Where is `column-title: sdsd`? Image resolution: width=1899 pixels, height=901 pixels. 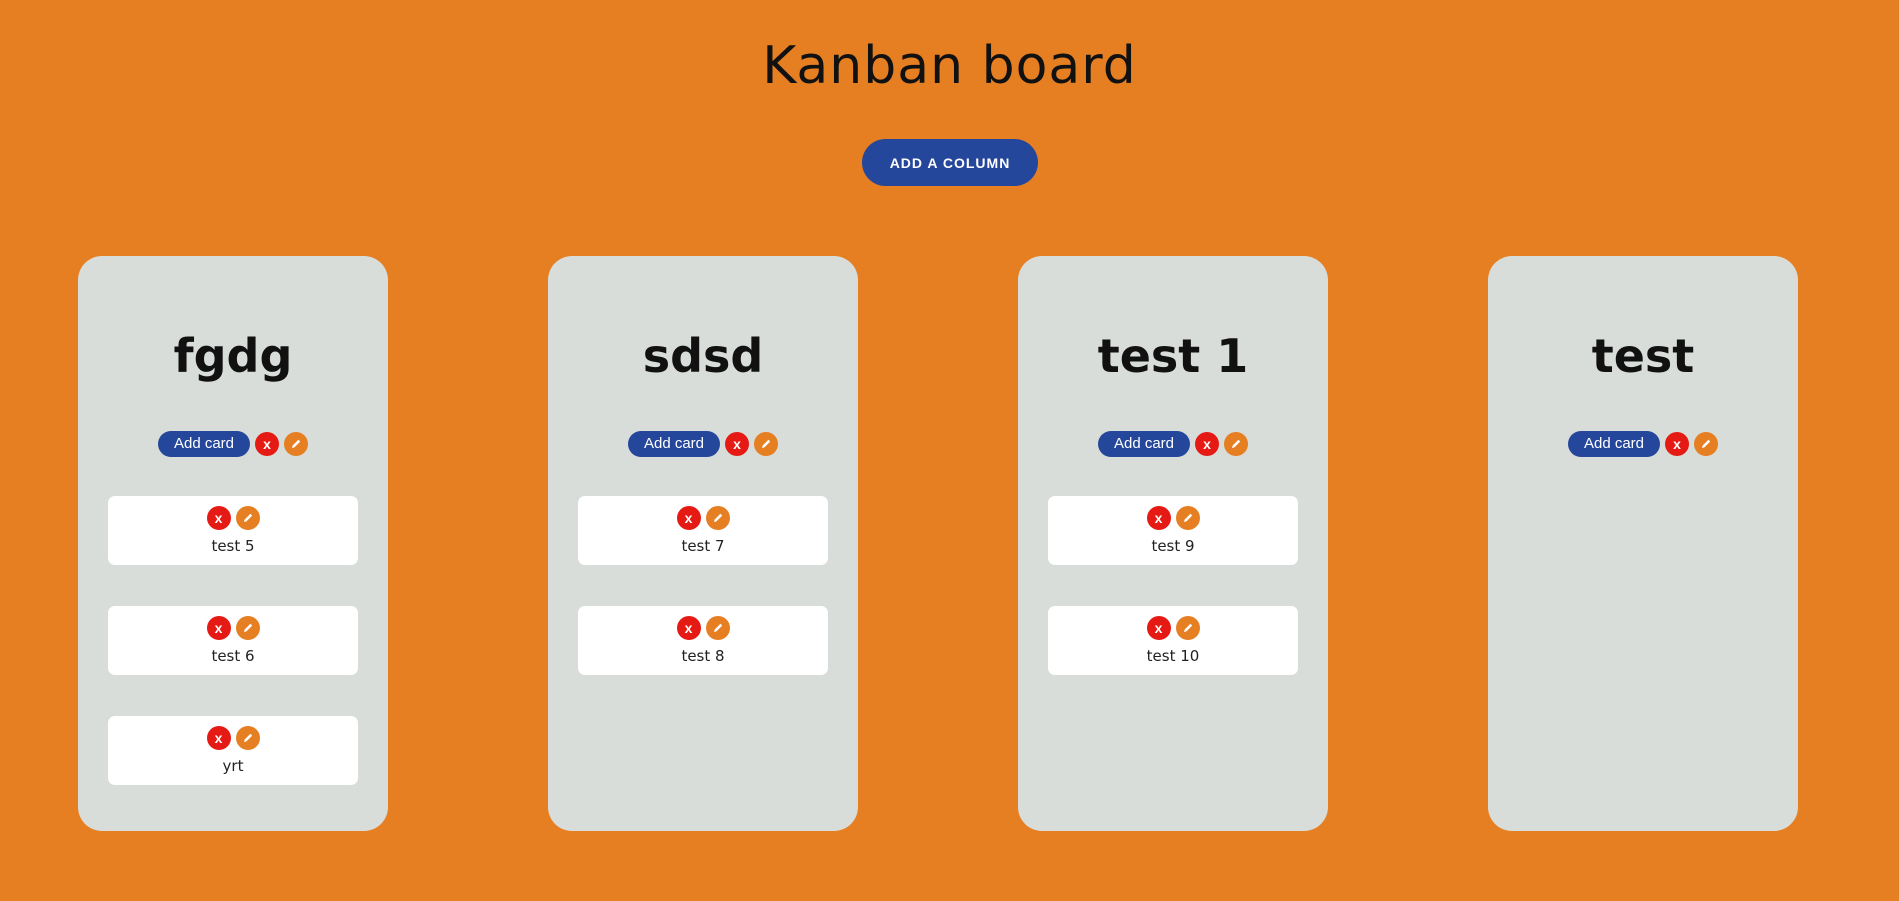 column-title: sdsd is located at coordinates (703, 356).